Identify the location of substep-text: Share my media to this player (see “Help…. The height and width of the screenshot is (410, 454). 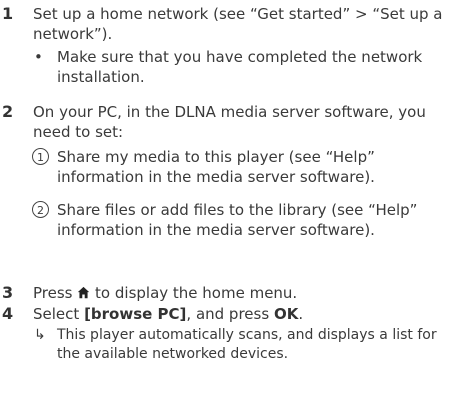
(216, 167).